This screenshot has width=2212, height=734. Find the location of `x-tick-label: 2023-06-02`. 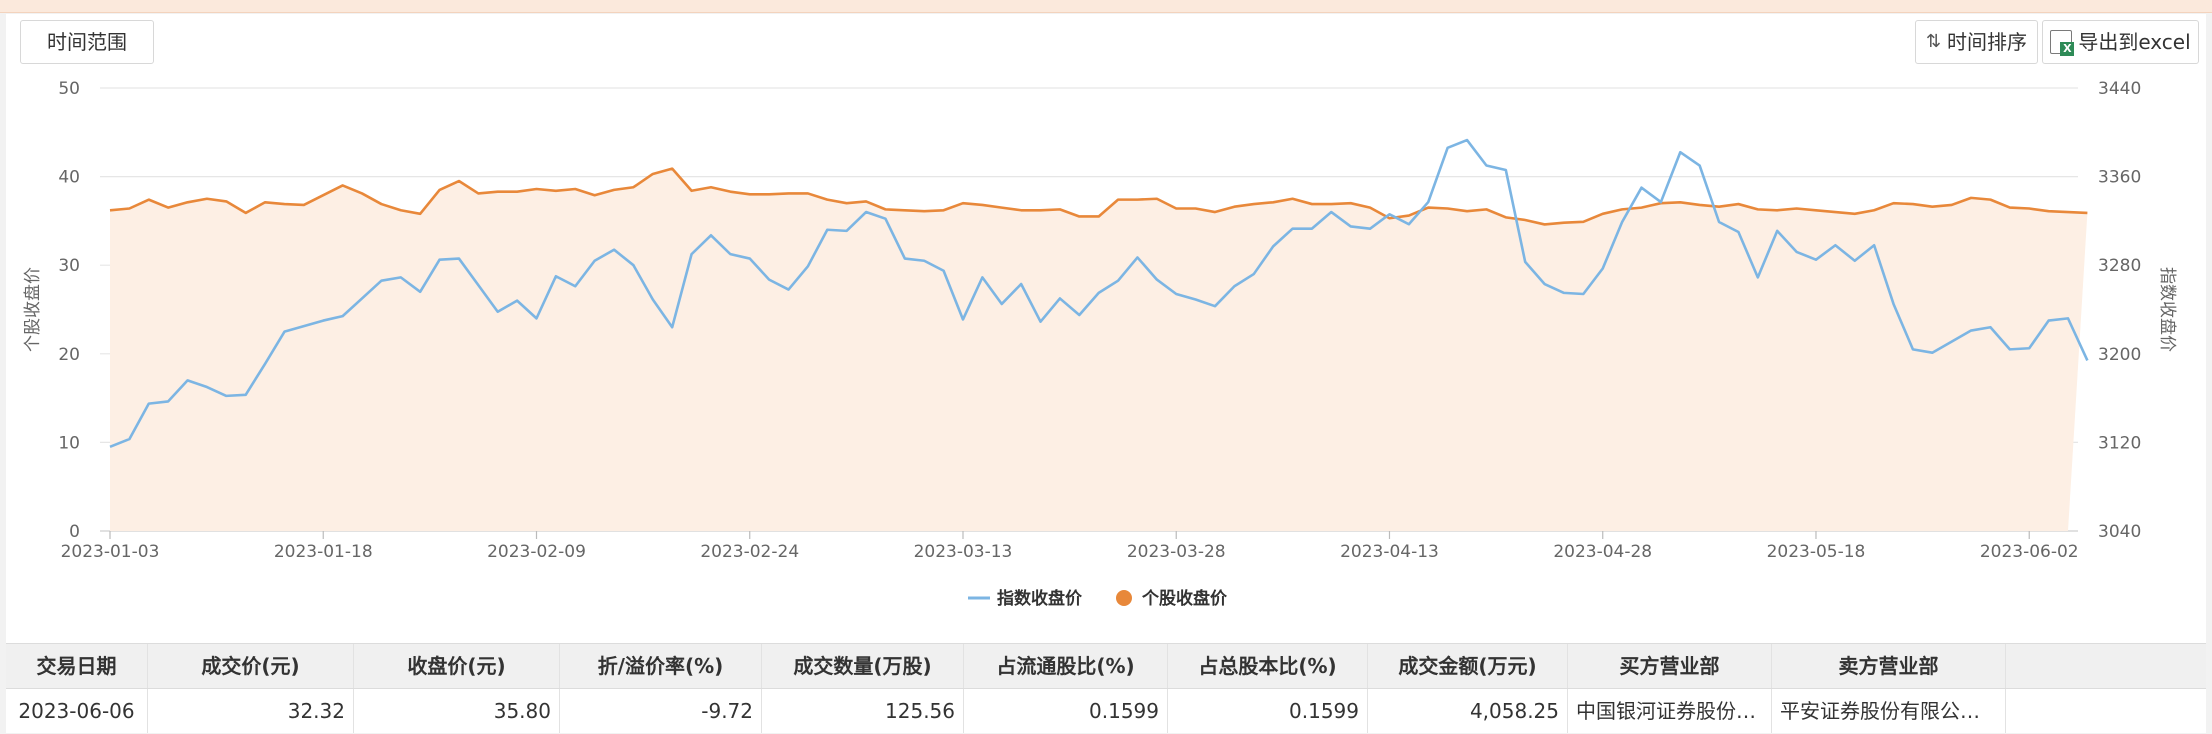

x-tick-label: 2023-06-02 is located at coordinates (2029, 552).